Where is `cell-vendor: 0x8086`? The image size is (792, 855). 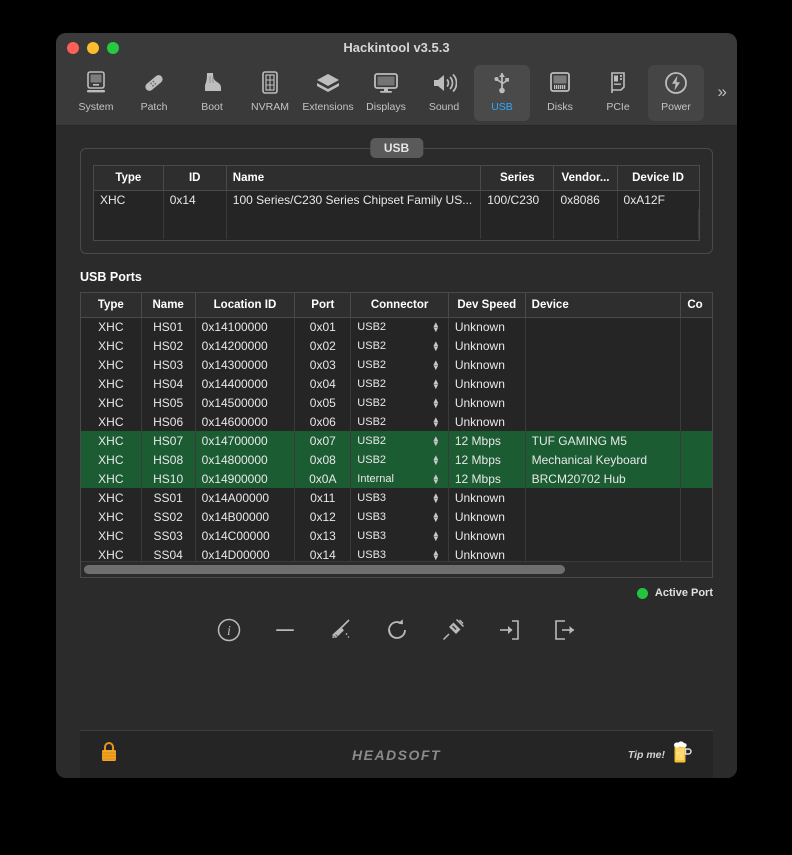
cell-vendor: 0x8086 is located at coordinates (585, 199).